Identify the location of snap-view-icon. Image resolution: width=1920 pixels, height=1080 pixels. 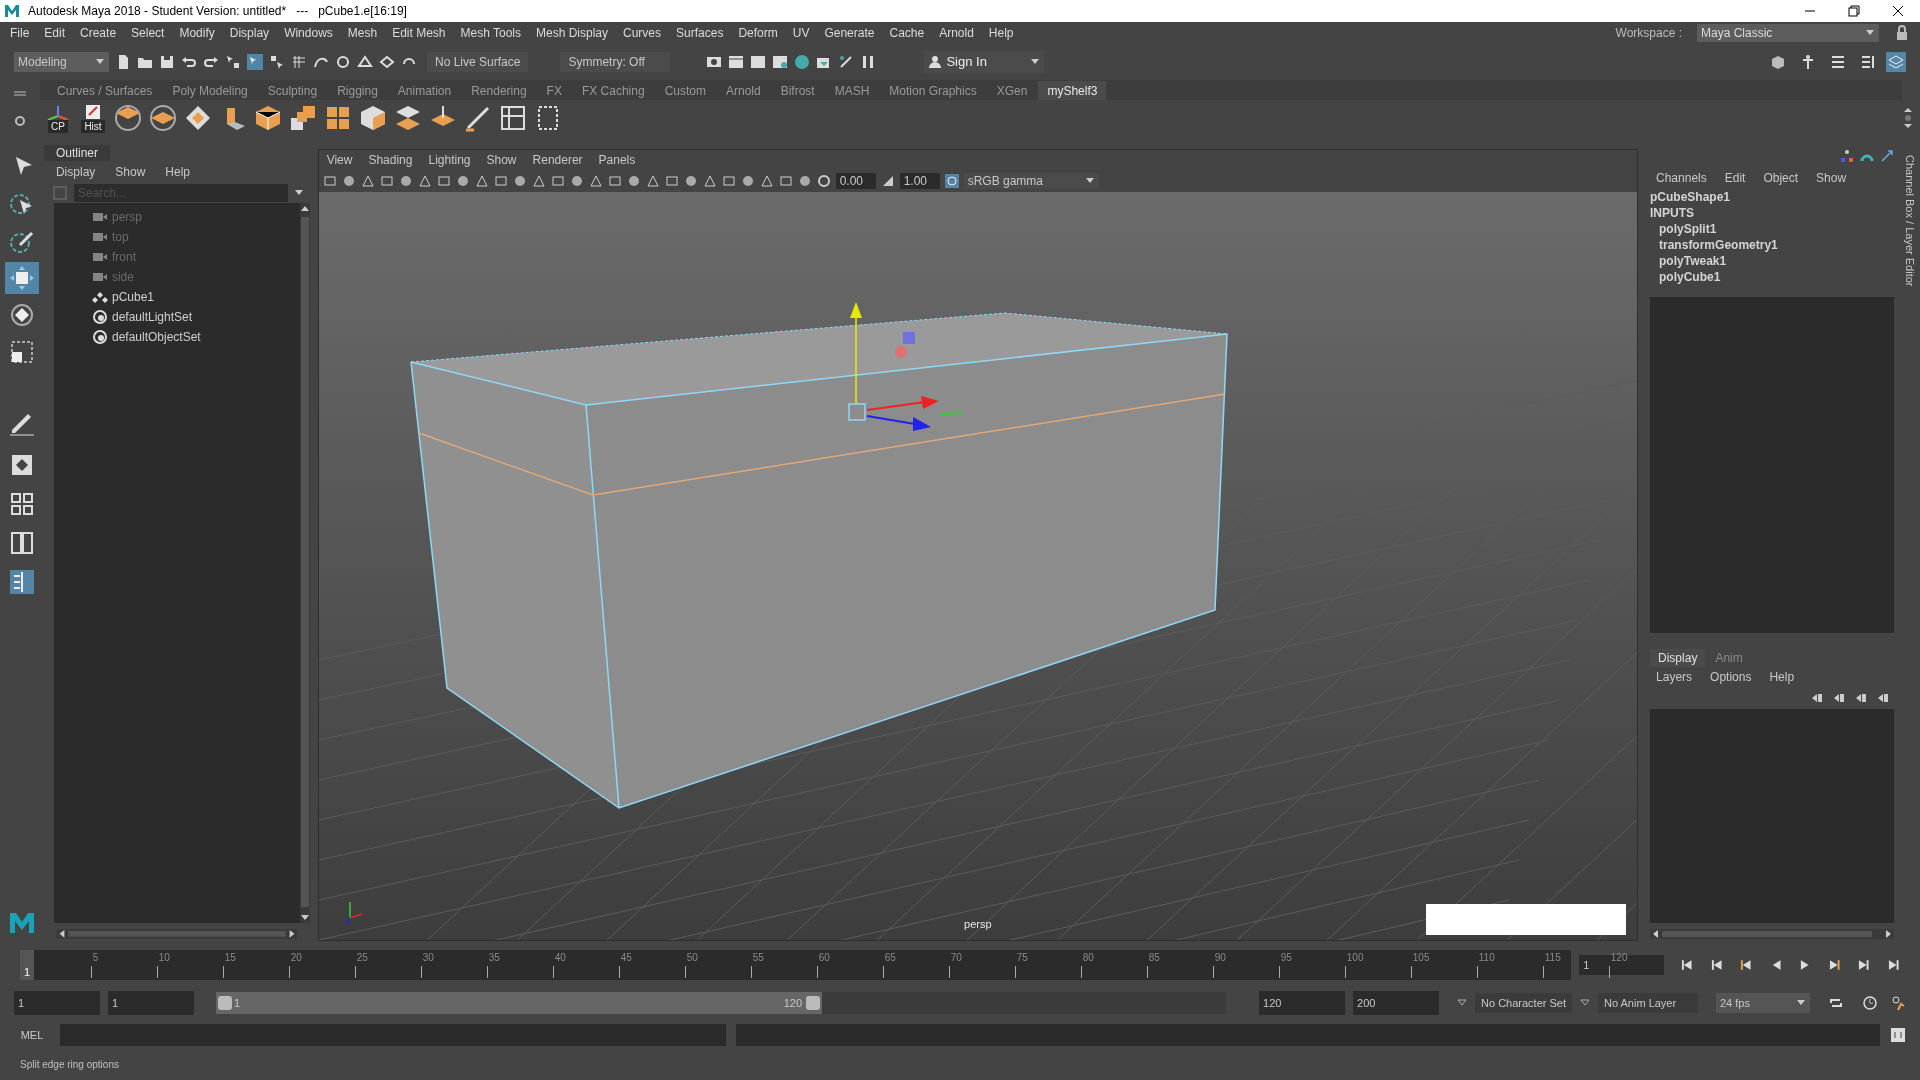
(365, 62).